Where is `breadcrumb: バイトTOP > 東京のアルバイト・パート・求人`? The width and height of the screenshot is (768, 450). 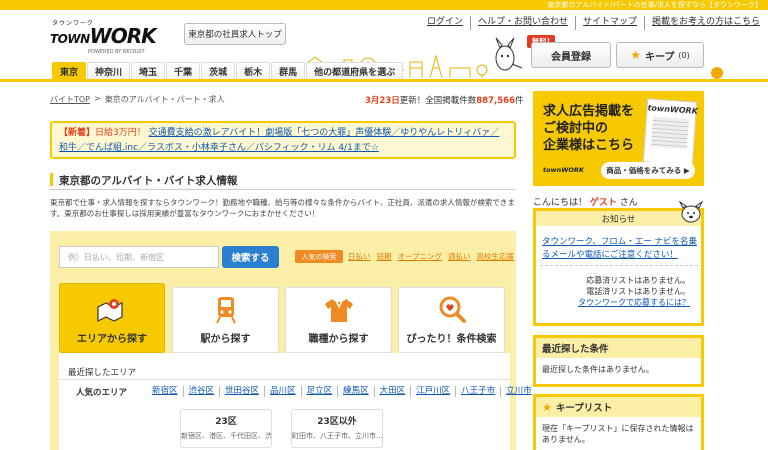
breadcrumb: バイトTOP > 東京のアルバイト・パート・求人 is located at coordinates (137, 99).